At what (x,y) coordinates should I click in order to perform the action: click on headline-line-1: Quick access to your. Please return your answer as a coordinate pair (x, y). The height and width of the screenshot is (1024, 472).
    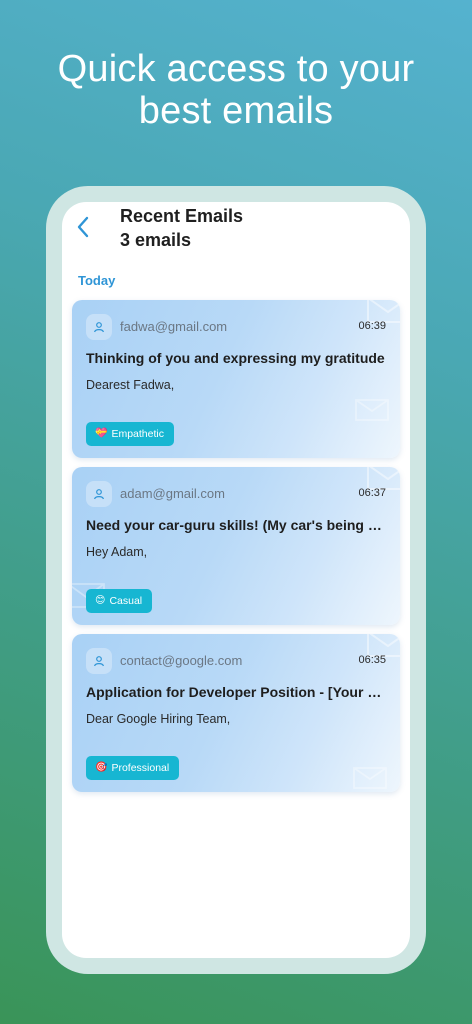
    Looking at the image, I should click on (236, 69).